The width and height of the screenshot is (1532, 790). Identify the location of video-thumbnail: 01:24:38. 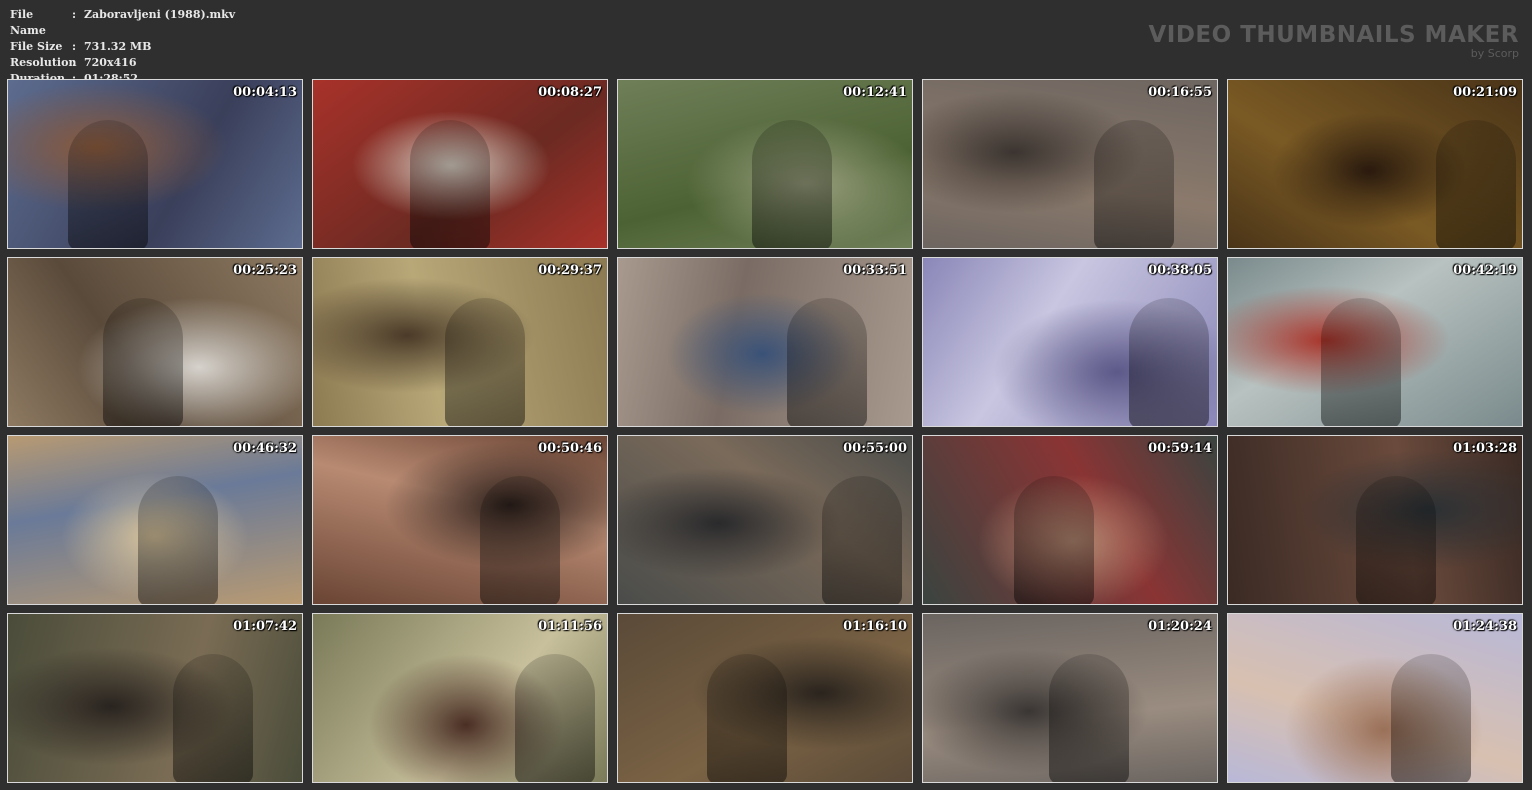
(1375, 698).